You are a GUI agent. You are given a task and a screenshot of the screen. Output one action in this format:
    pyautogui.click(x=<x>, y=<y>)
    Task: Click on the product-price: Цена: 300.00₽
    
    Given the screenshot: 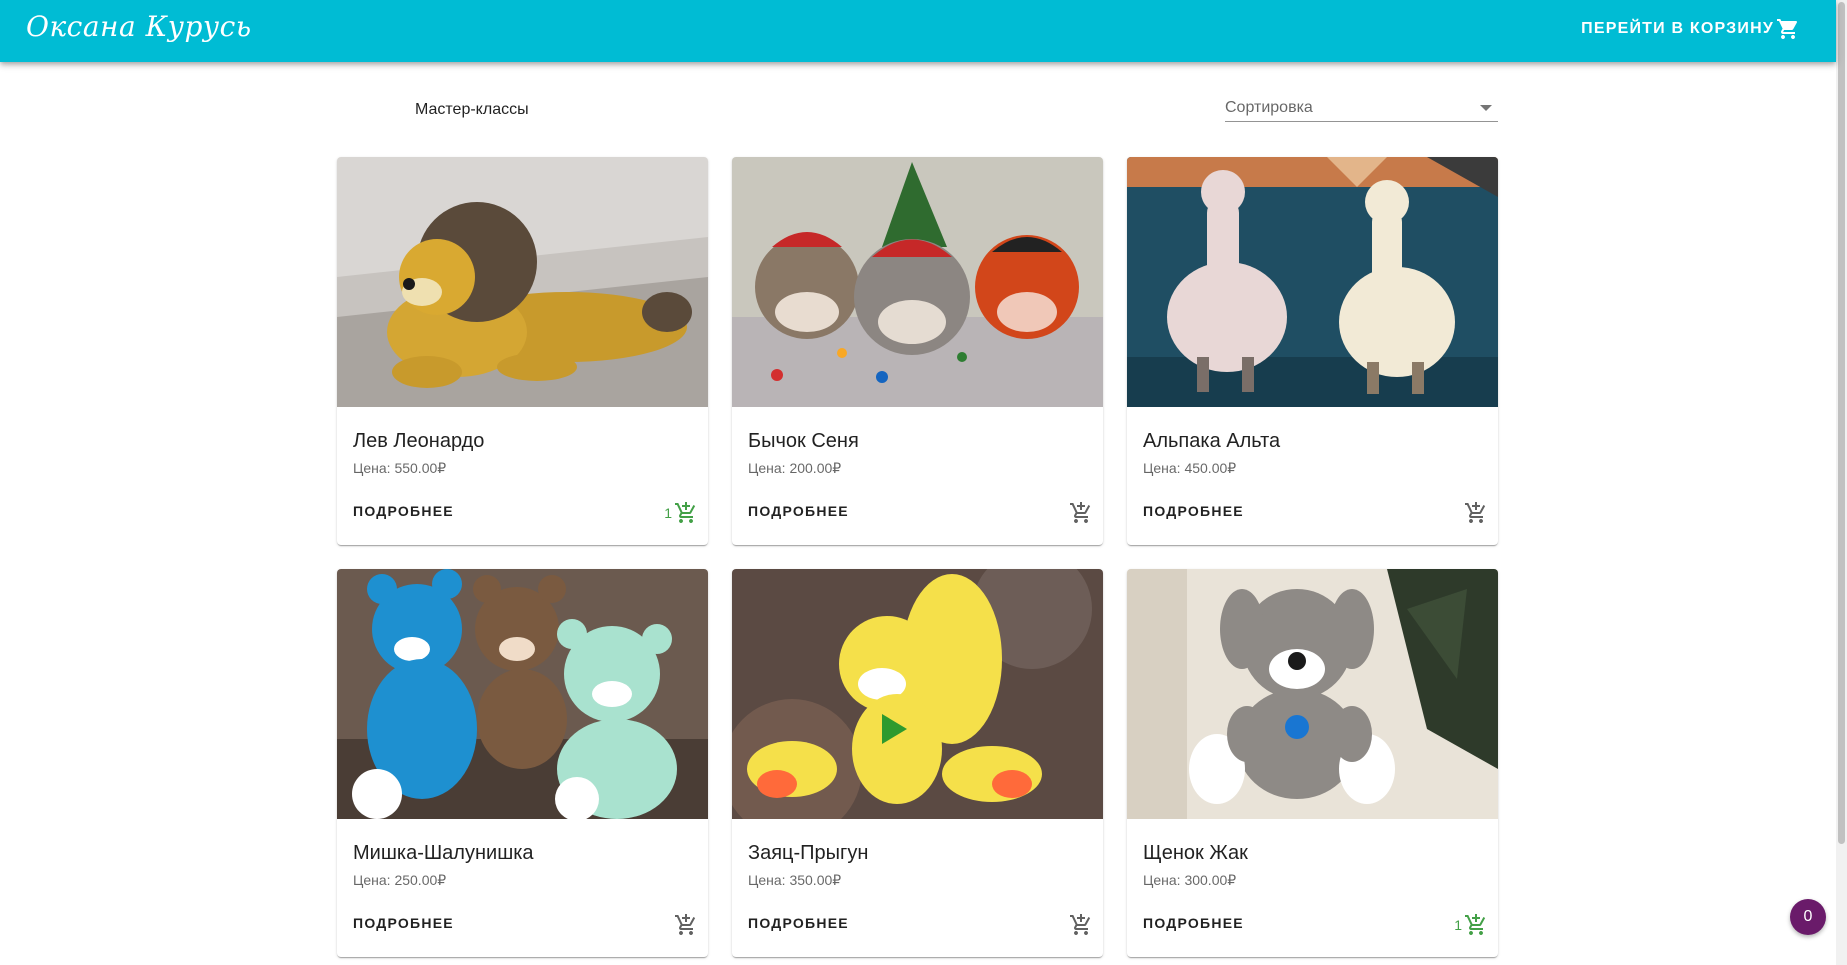 What is the action you would take?
    pyautogui.click(x=1190, y=880)
    